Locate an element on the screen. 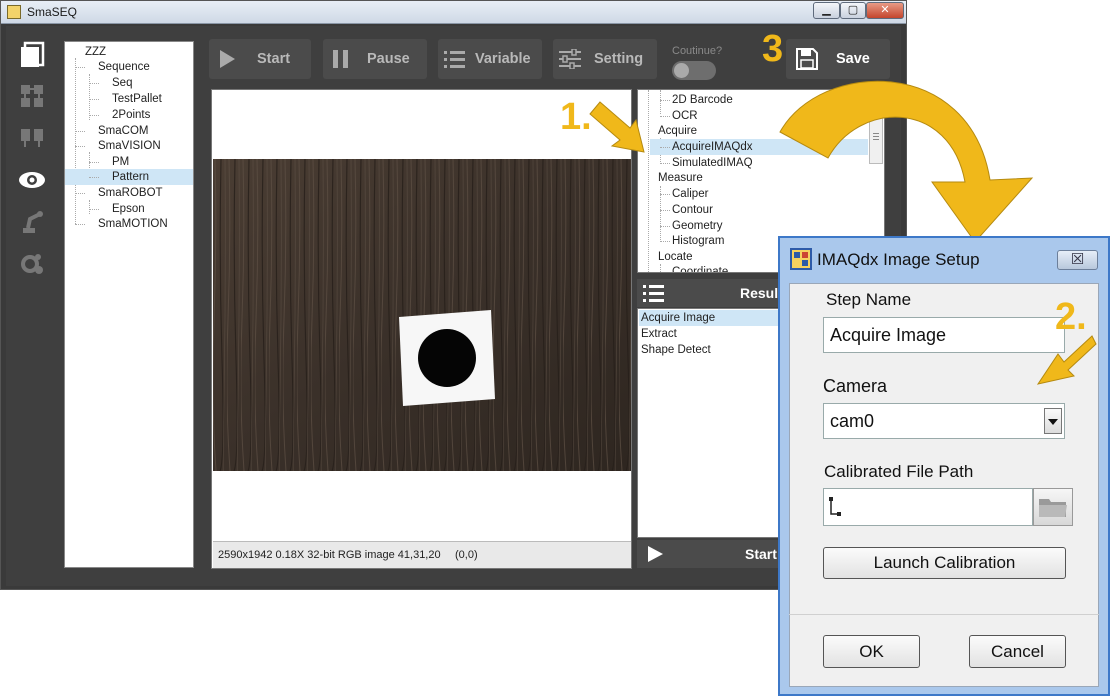  setting-label: Setting is located at coordinates (619, 59).